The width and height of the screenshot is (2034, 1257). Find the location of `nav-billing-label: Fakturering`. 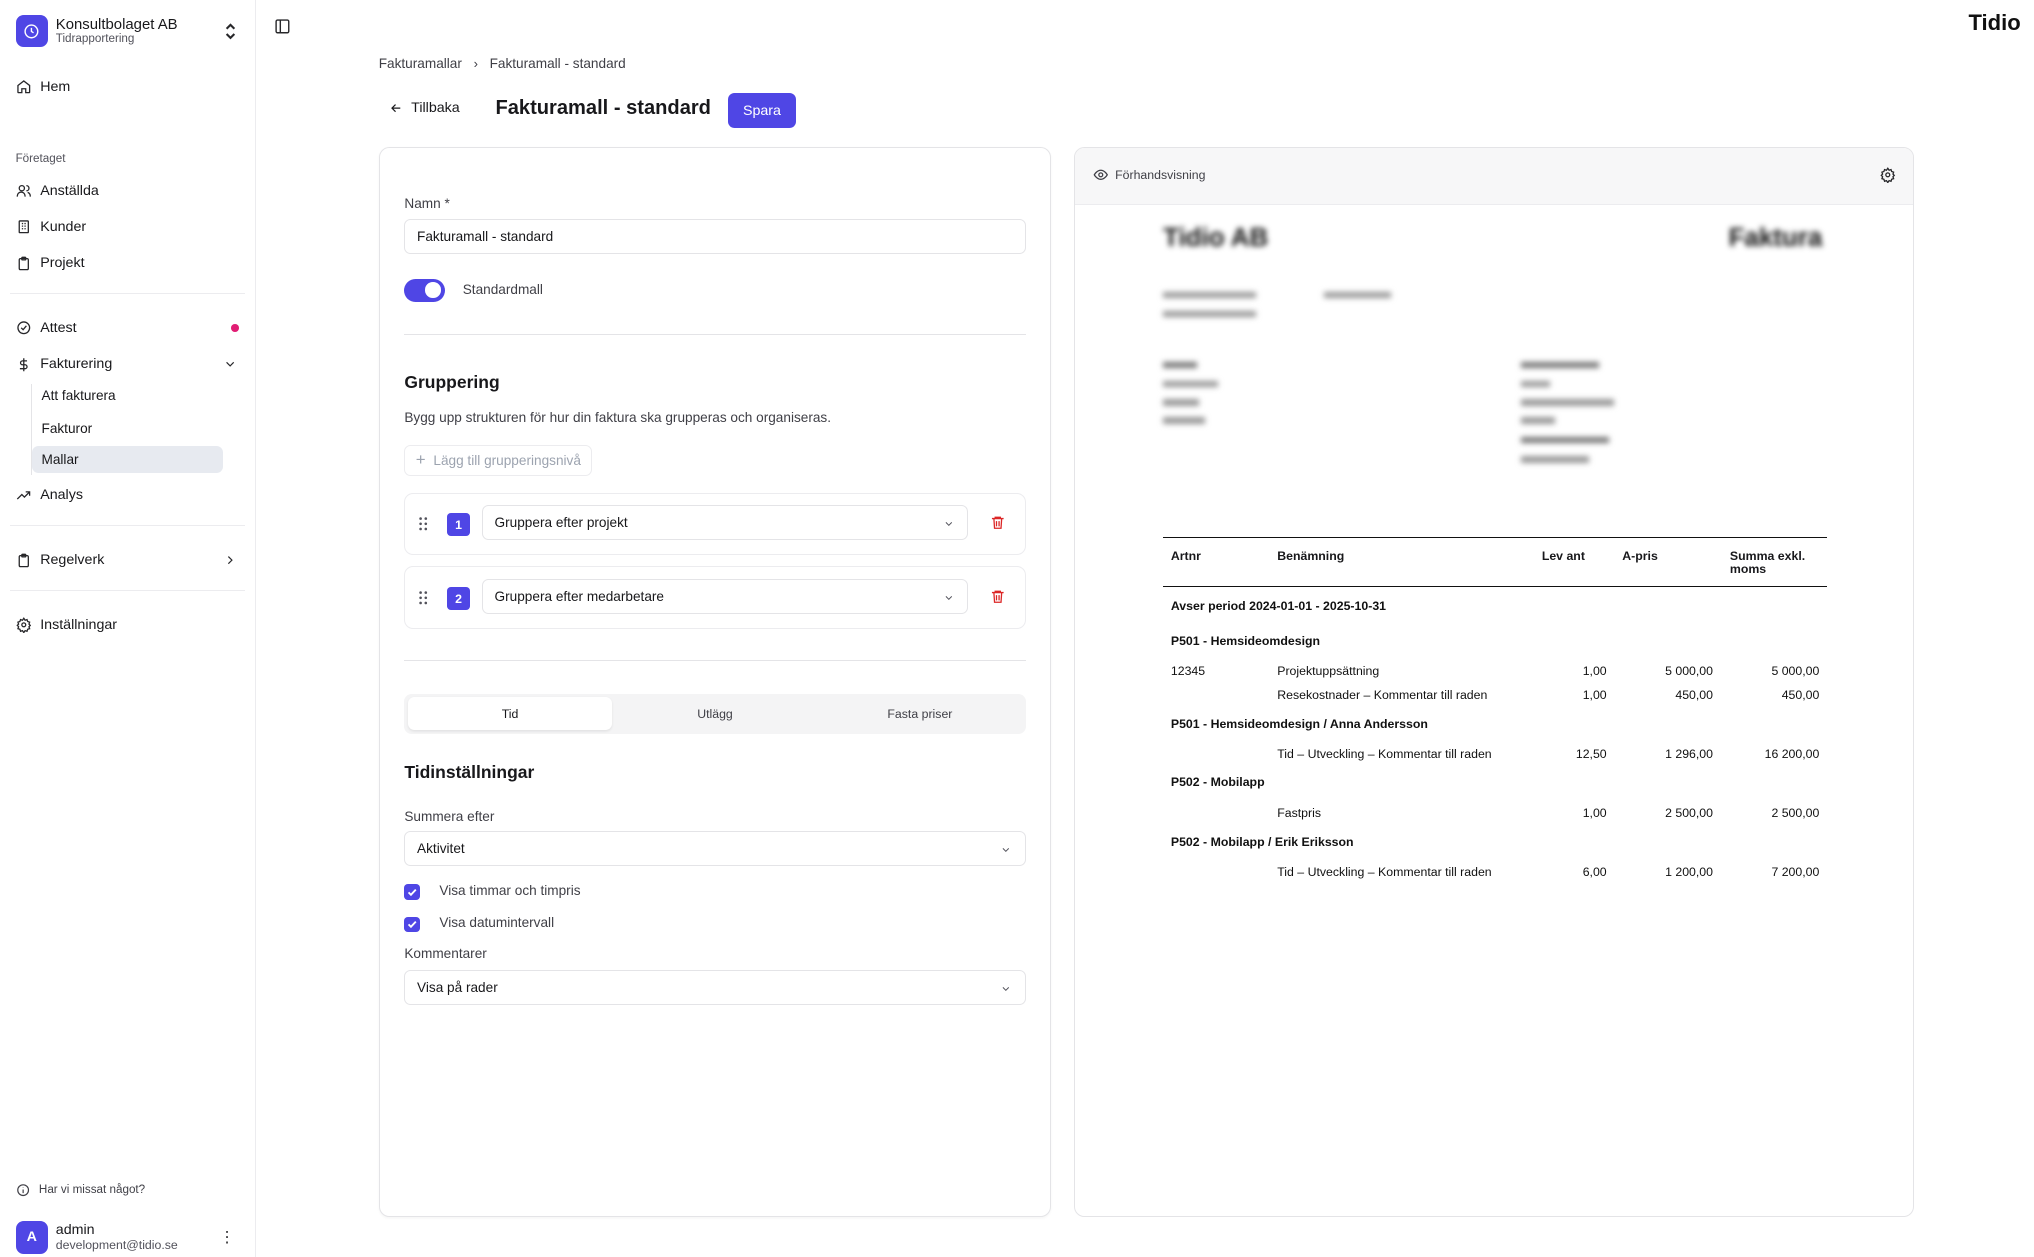

nav-billing-label: Fakturering is located at coordinates (76, 364).